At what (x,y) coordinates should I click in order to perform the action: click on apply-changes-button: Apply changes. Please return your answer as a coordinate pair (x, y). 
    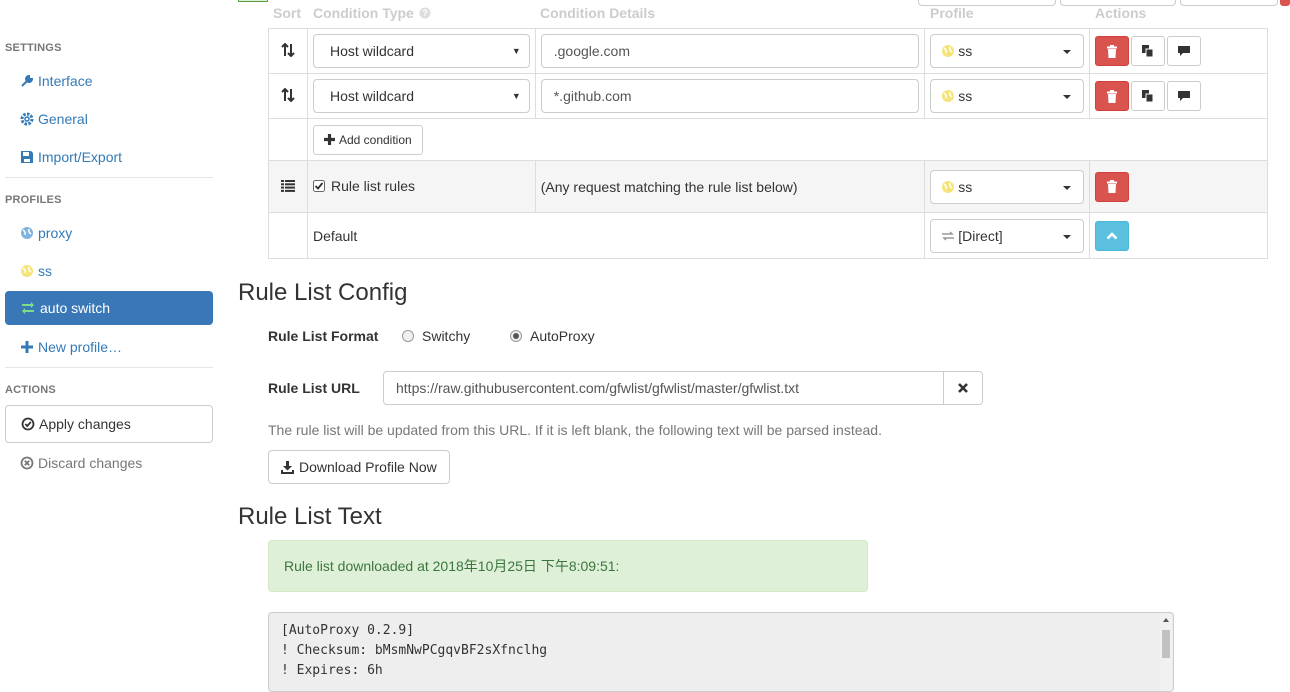
    Looking at the image, I should click on (109, 424).